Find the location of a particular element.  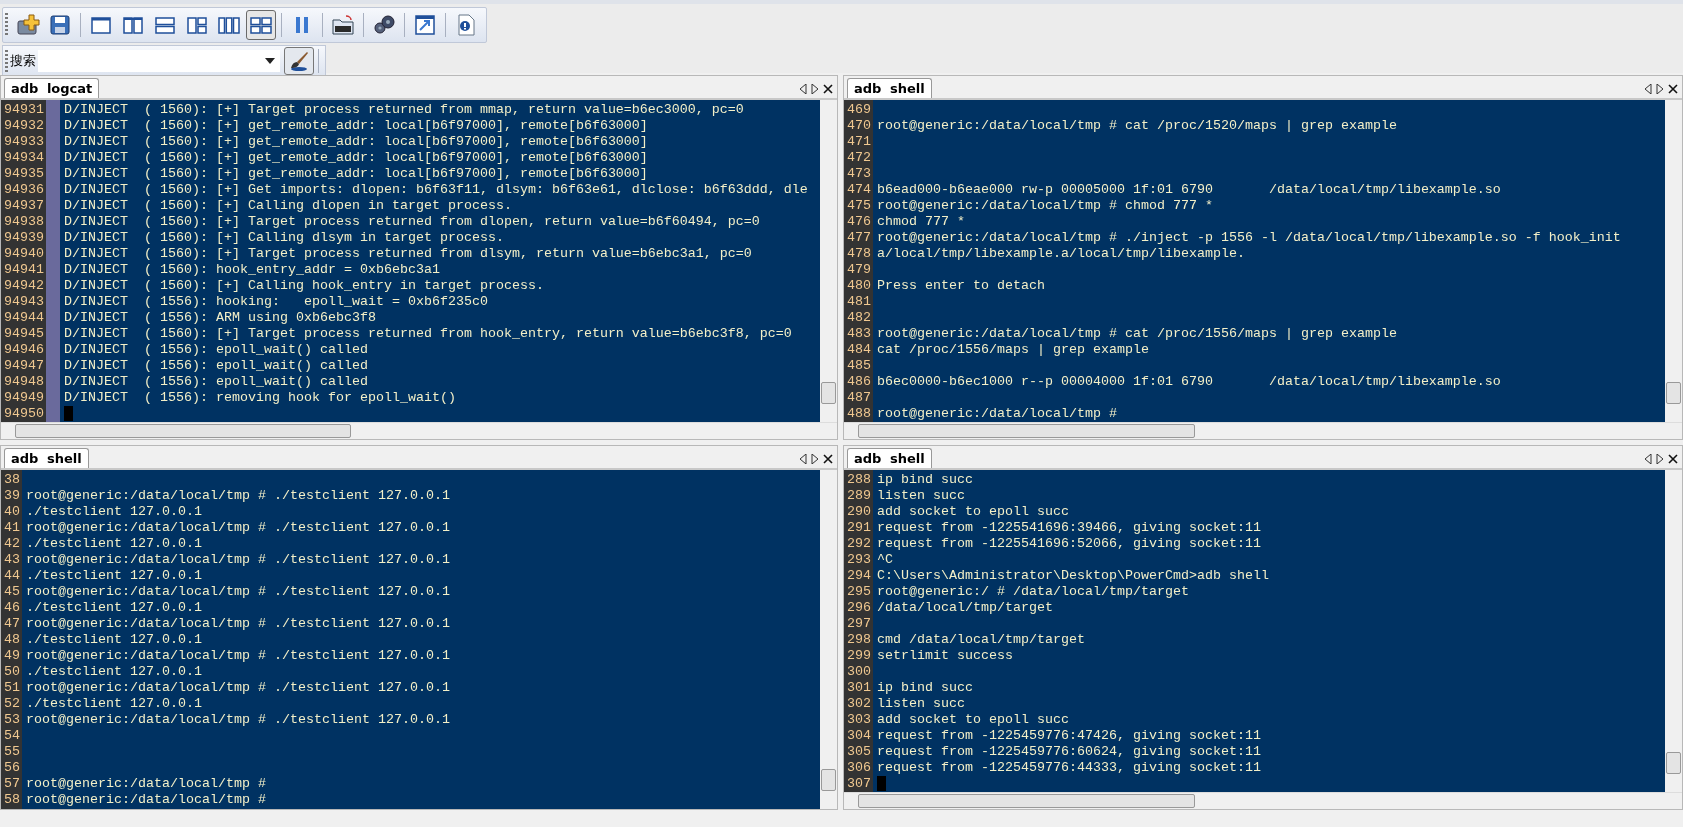

terminal-line: ^C is located at coordinates (884, 560).